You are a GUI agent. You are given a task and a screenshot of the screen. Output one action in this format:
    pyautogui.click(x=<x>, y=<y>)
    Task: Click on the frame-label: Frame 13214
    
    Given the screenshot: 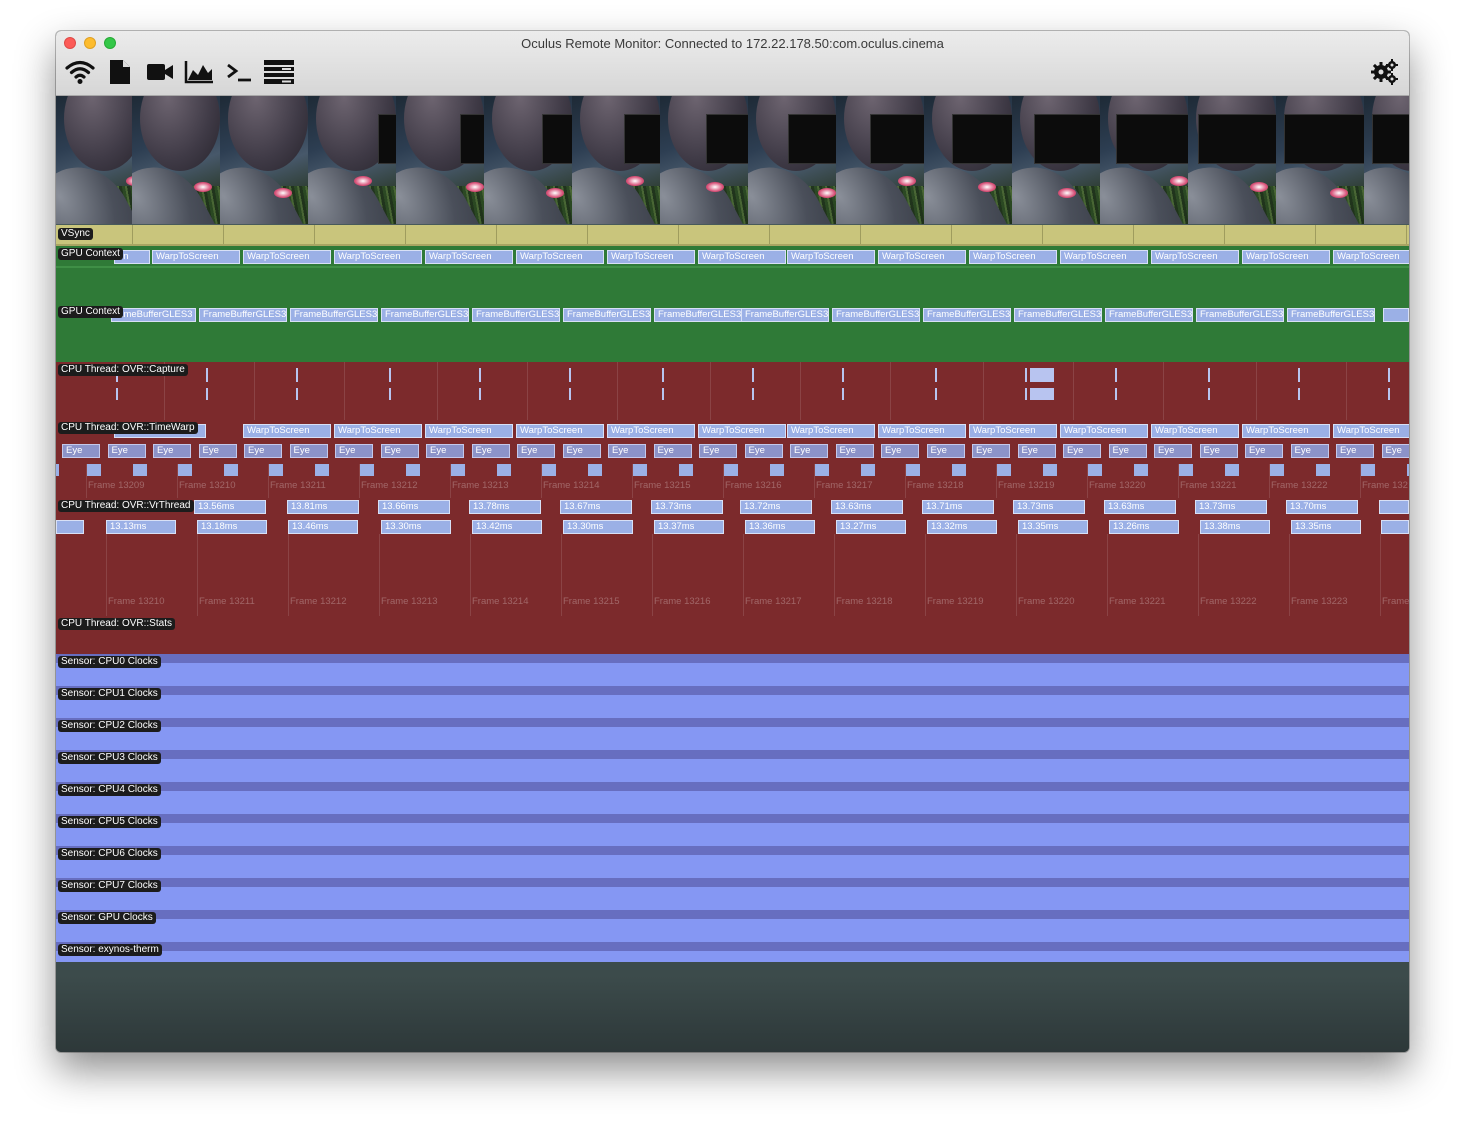 What is the action you would take?
    pyautogui.click(x=500, y=601)
    